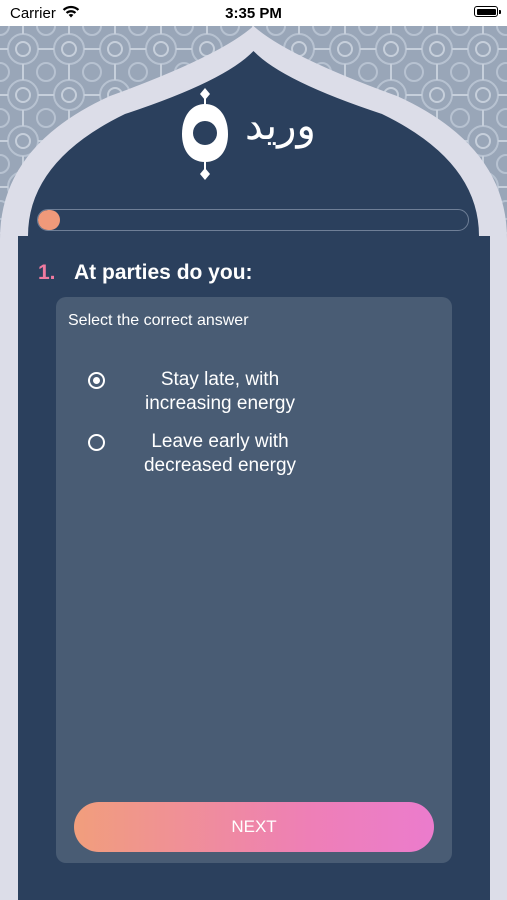 This screenshot has height=900, width=507. Describe the element at coordinates (254, 827) in the screenshot. I see `next-button: NEXT` at that location.